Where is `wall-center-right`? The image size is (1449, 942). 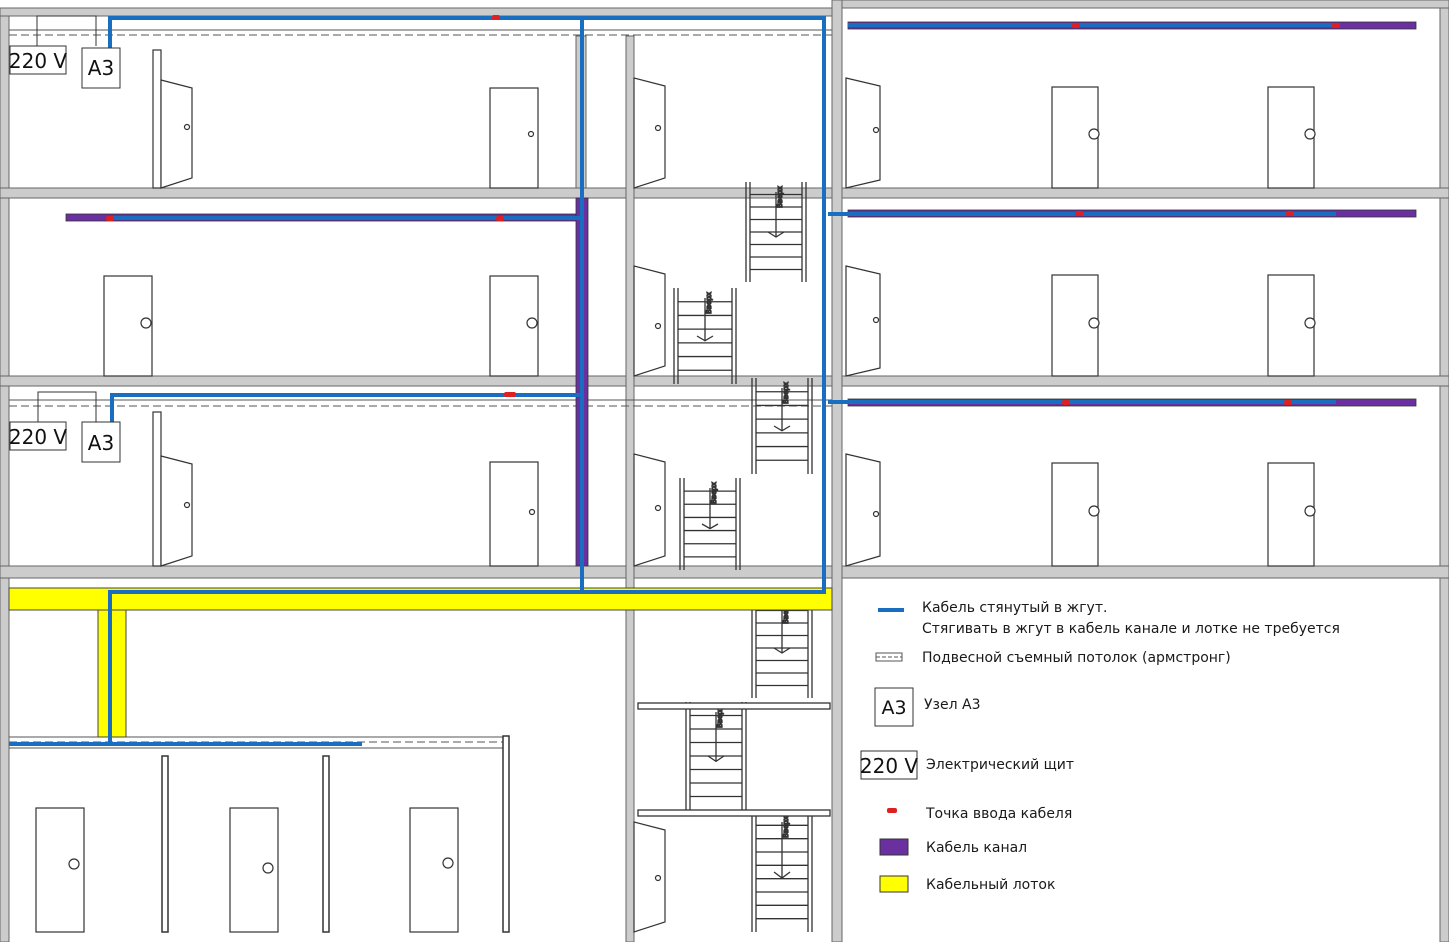 wall-center-right is located at coordinates (837, 471).